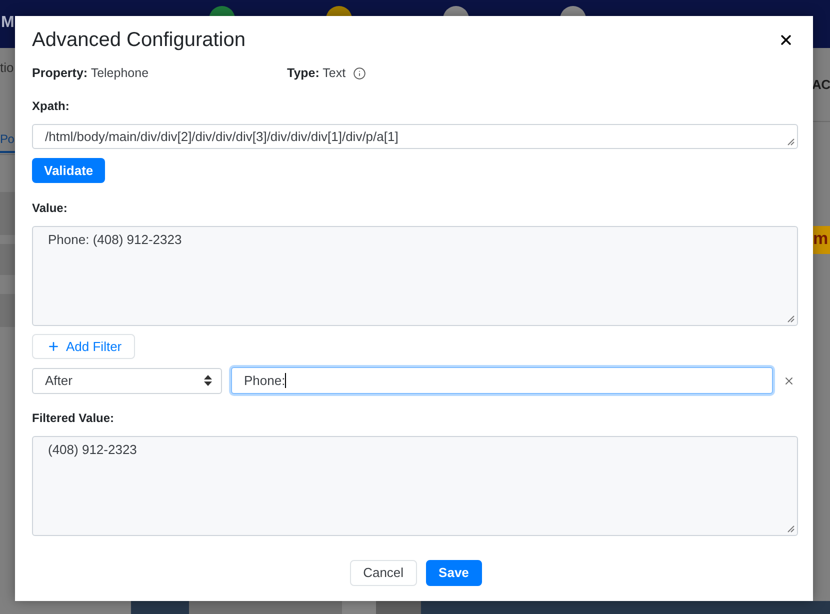 The width and height of the screenshot is (830, 614). I want to click on field-label: Filtered Value:, so click(74, 418).